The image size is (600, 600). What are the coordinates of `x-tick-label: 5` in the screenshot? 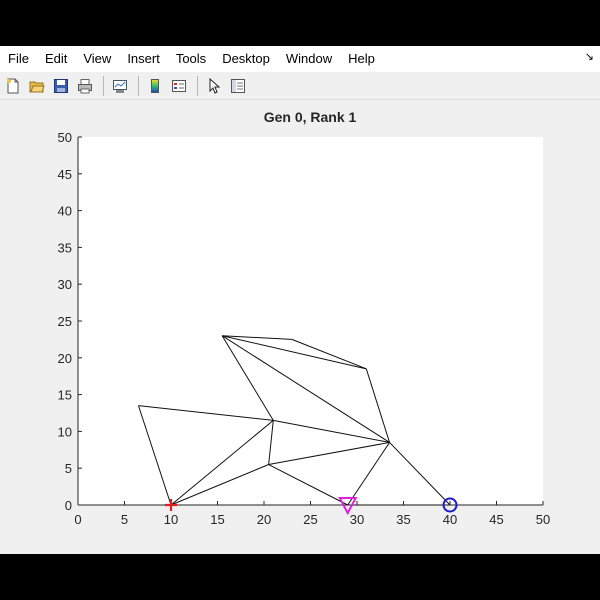 It's located at (124, 519).